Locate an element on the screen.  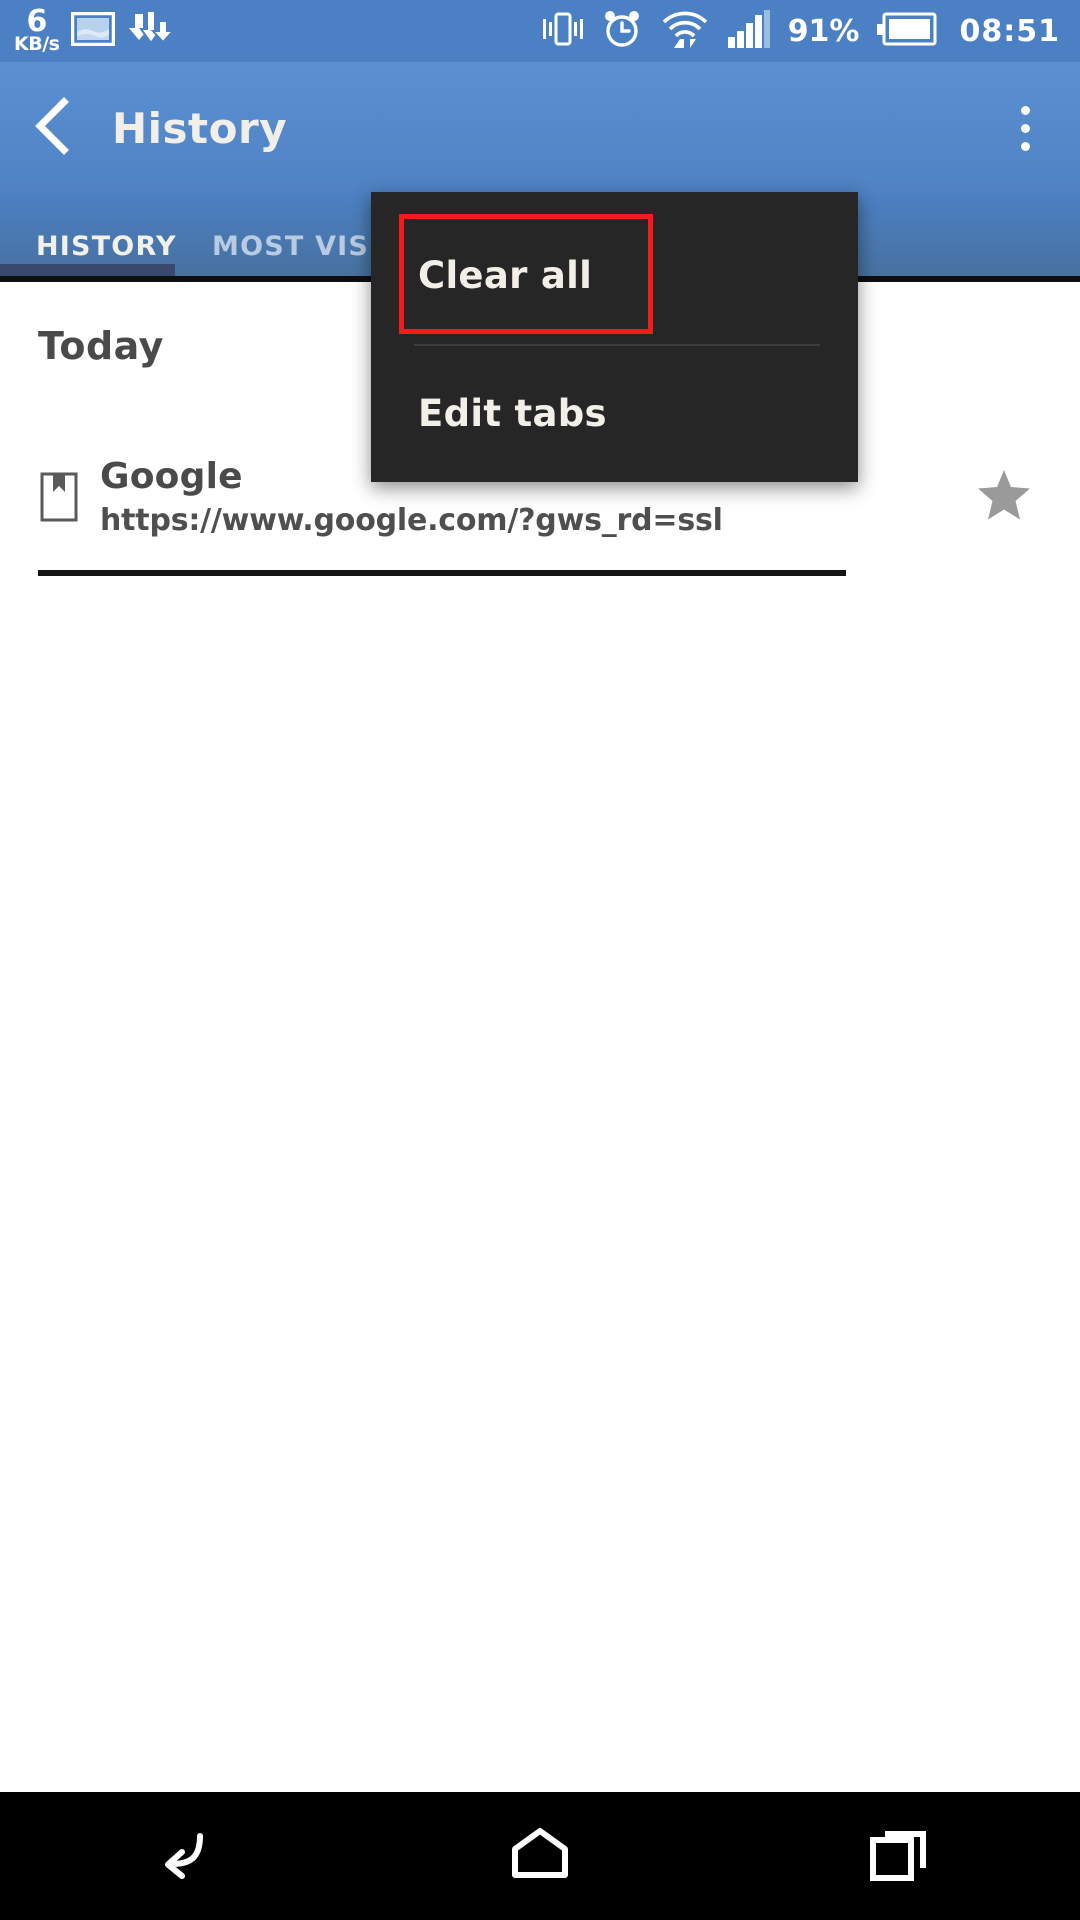
section-header-today: Today is located at coordinates (101, 346).